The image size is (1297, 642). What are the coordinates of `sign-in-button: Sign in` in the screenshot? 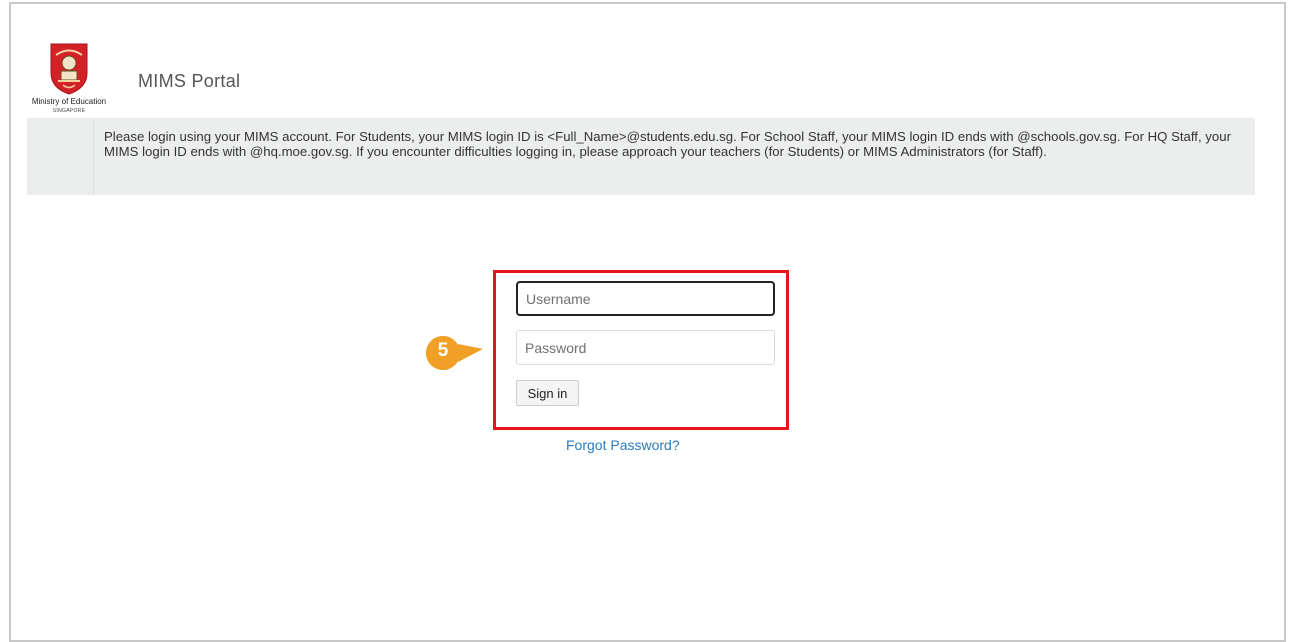 It's located at (547, 393).